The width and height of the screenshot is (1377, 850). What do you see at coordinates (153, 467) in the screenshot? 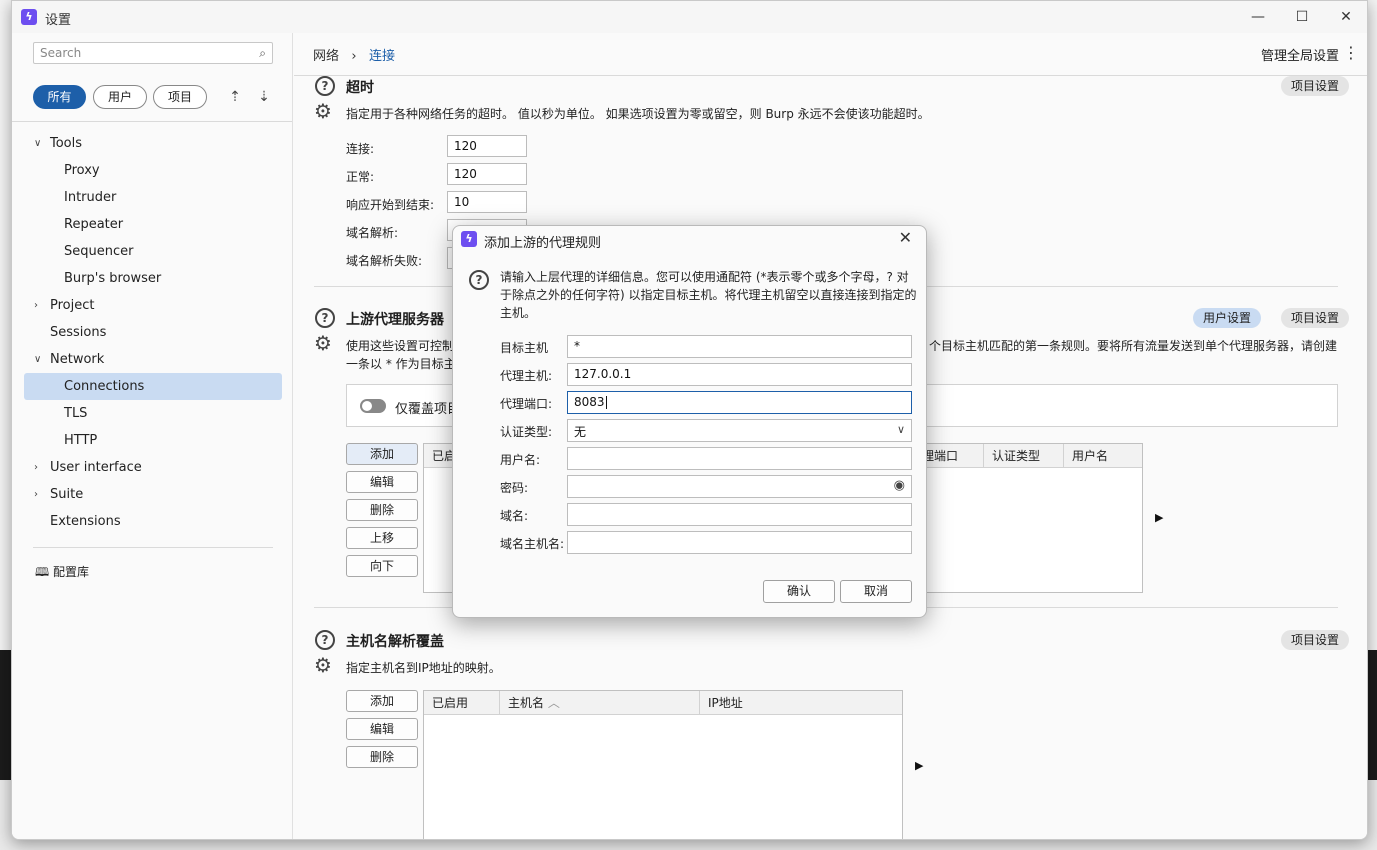
I see `tree-item-user-interface: › User interface` at bounding box center [153, 467].